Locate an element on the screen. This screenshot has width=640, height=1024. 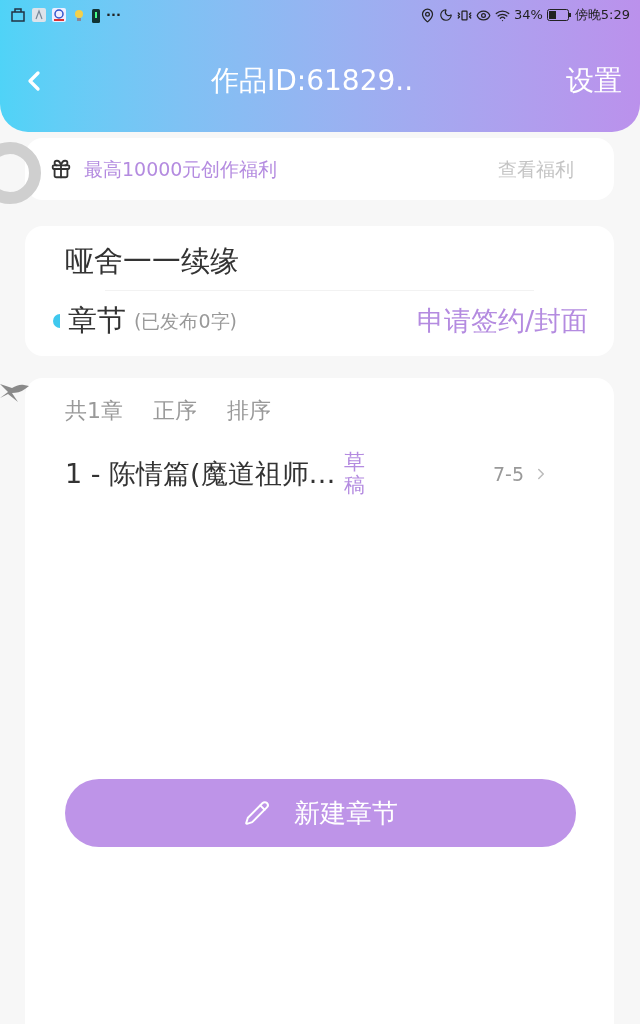
clock: 傍晚5:29 is located at coordinates (602, 15).